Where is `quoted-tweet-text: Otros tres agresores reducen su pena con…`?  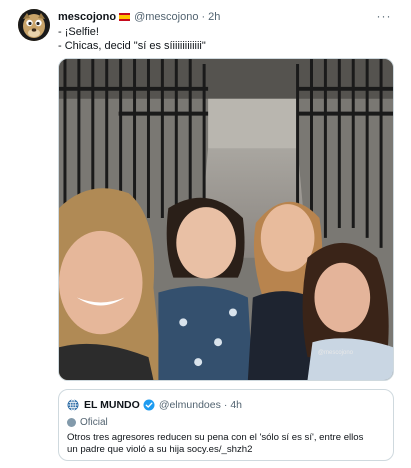
quoted-tweet-text: Otros tres agresores reducen su pena con… is located at coordinates (228, 444).